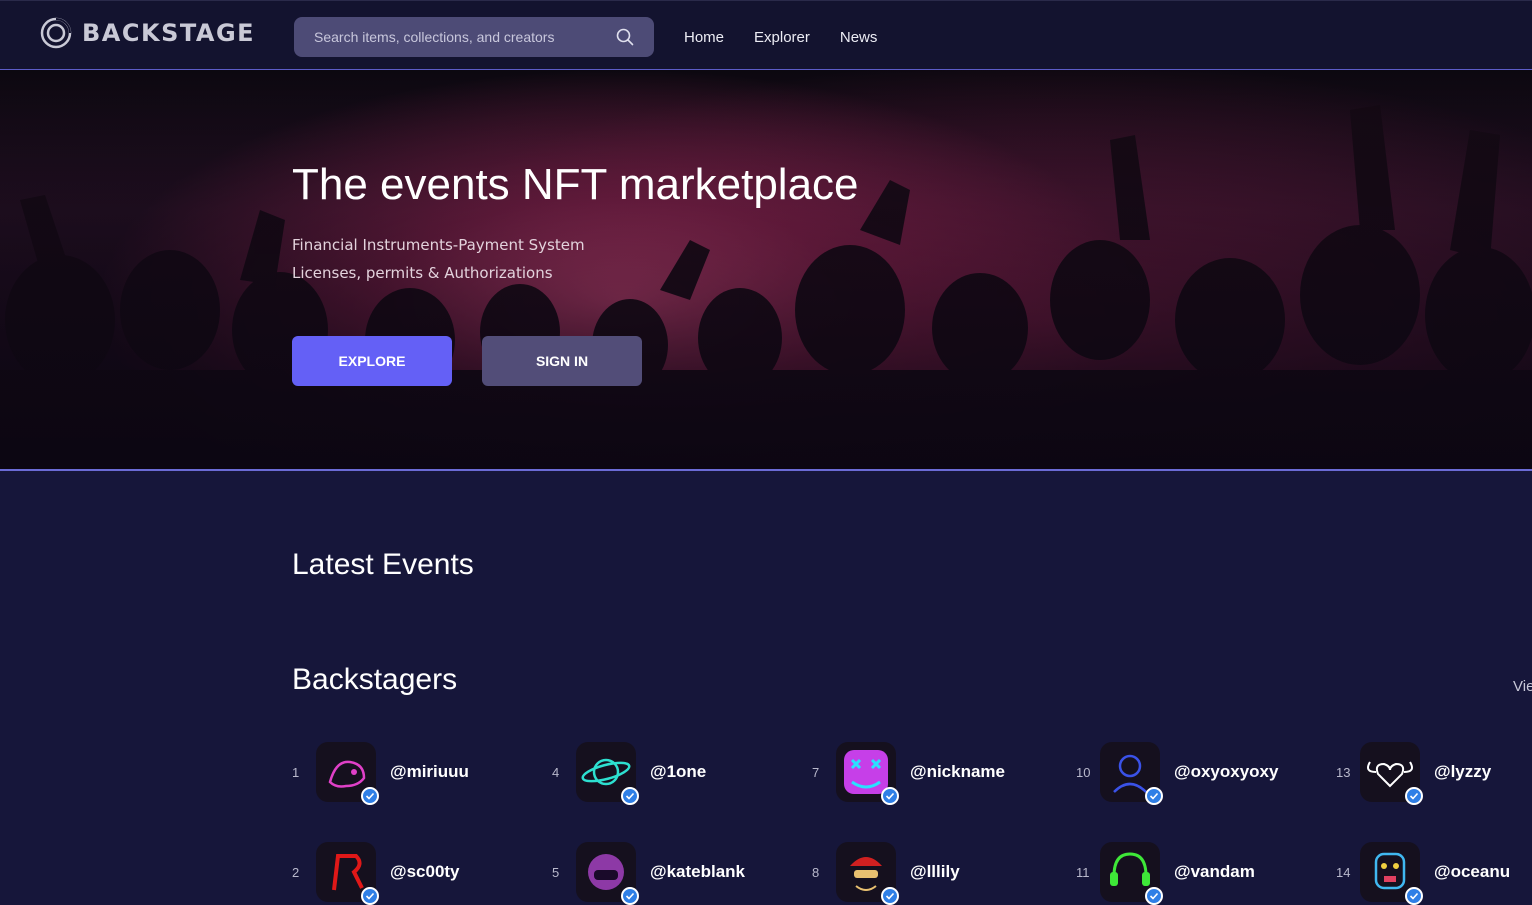 This screenshot has width=1532, height=905. What do you see at coordinates (372, 361) in the screenshot?
I see `explore-button: EXPLORE` at bounding box center [372, 361].